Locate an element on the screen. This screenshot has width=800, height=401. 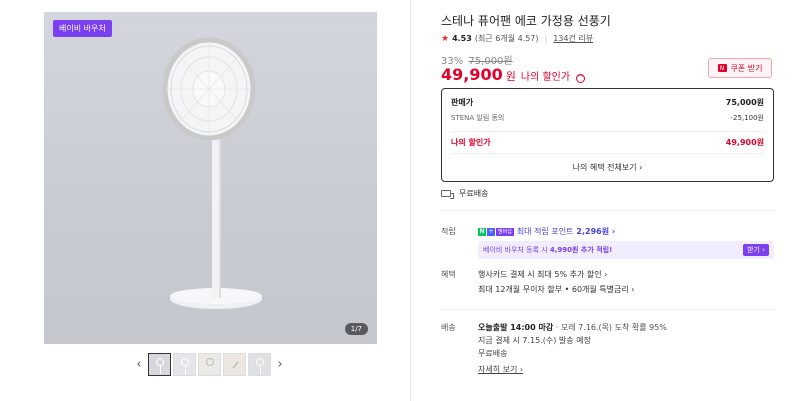
product-title: 스테나 퓨어팬 에코 가정용 선풍기 is located at coordinates (526, 21).